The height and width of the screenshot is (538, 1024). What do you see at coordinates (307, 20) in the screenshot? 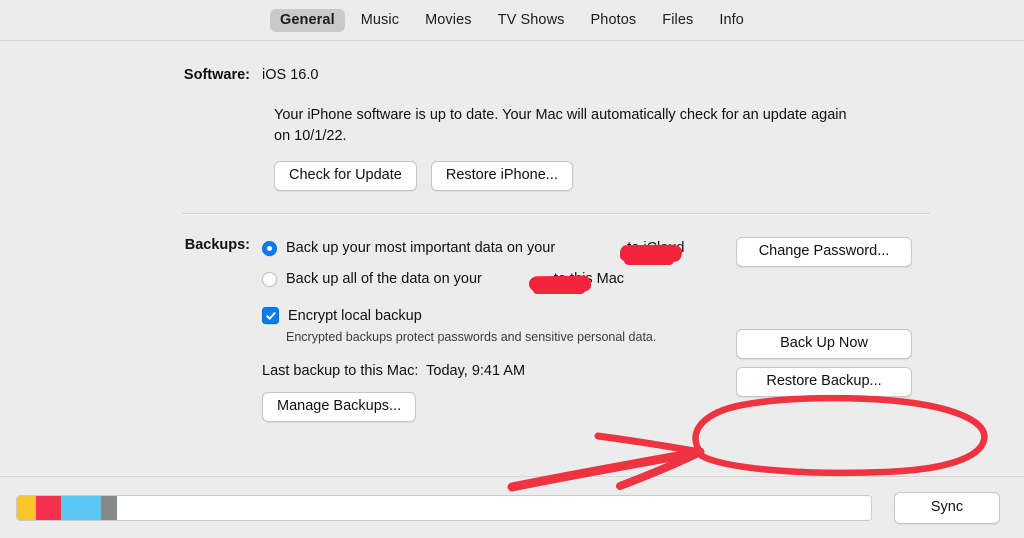
I see `tab-general: General` at bounding box center [307, 20].